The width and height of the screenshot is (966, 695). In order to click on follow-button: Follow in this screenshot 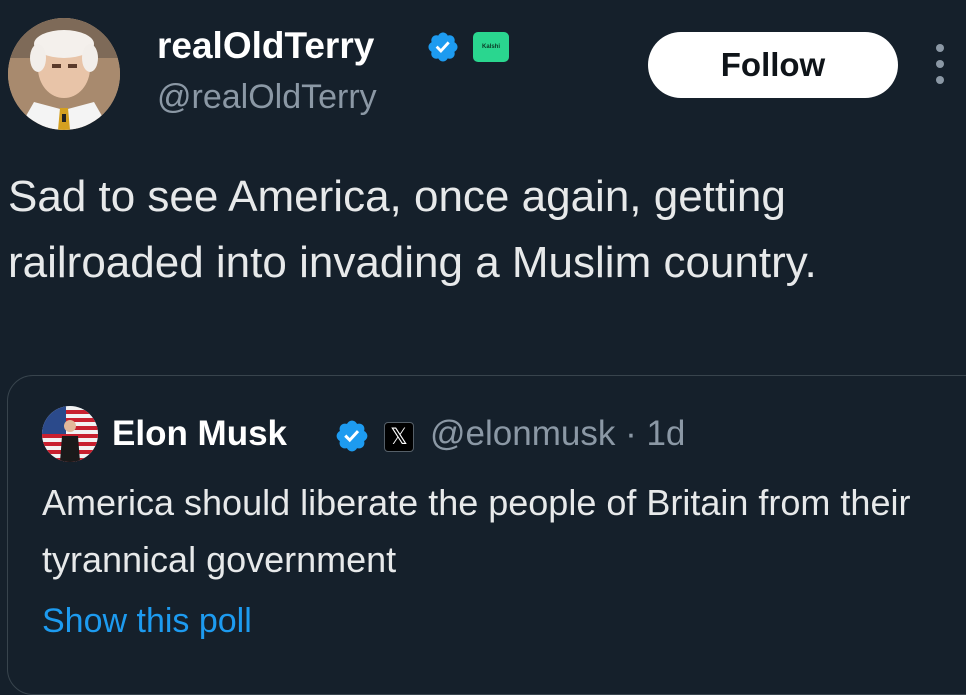, I will do `click(773, 65)`.